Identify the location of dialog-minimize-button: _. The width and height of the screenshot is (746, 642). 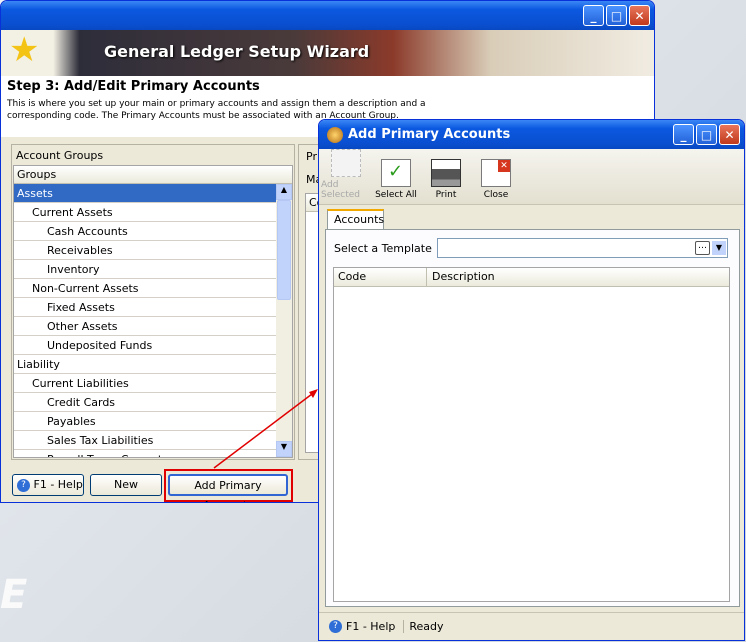
(683, 134).